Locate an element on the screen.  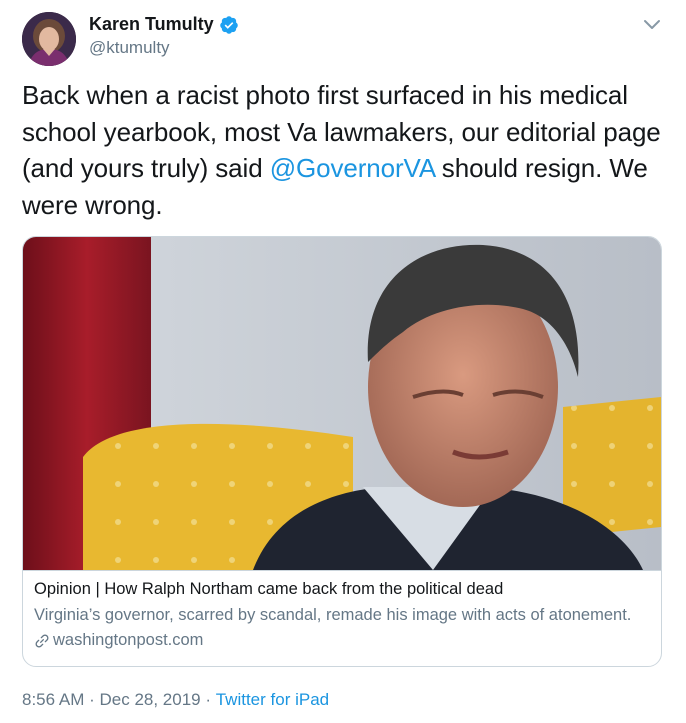
author-handle: @ktumulty is located at coordinates (129, 48).